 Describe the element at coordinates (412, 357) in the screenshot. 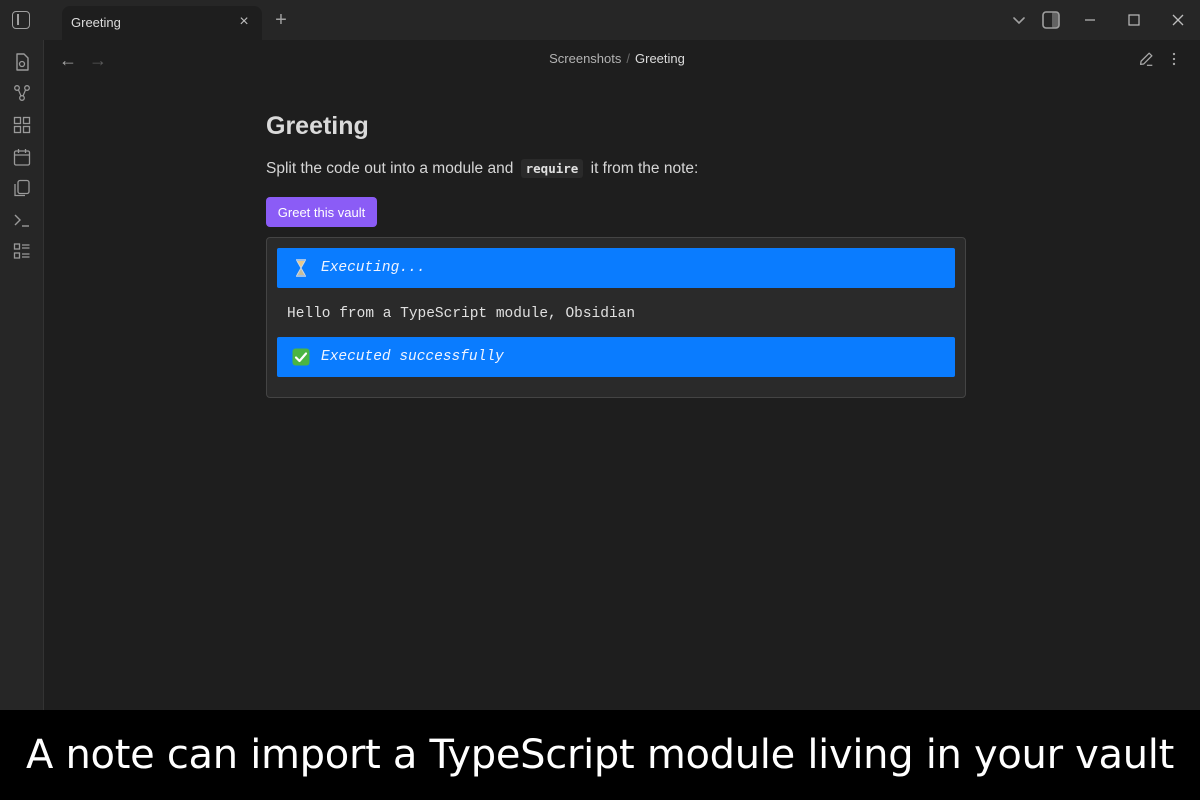

I see `success-text: Executed successfully` at that location.